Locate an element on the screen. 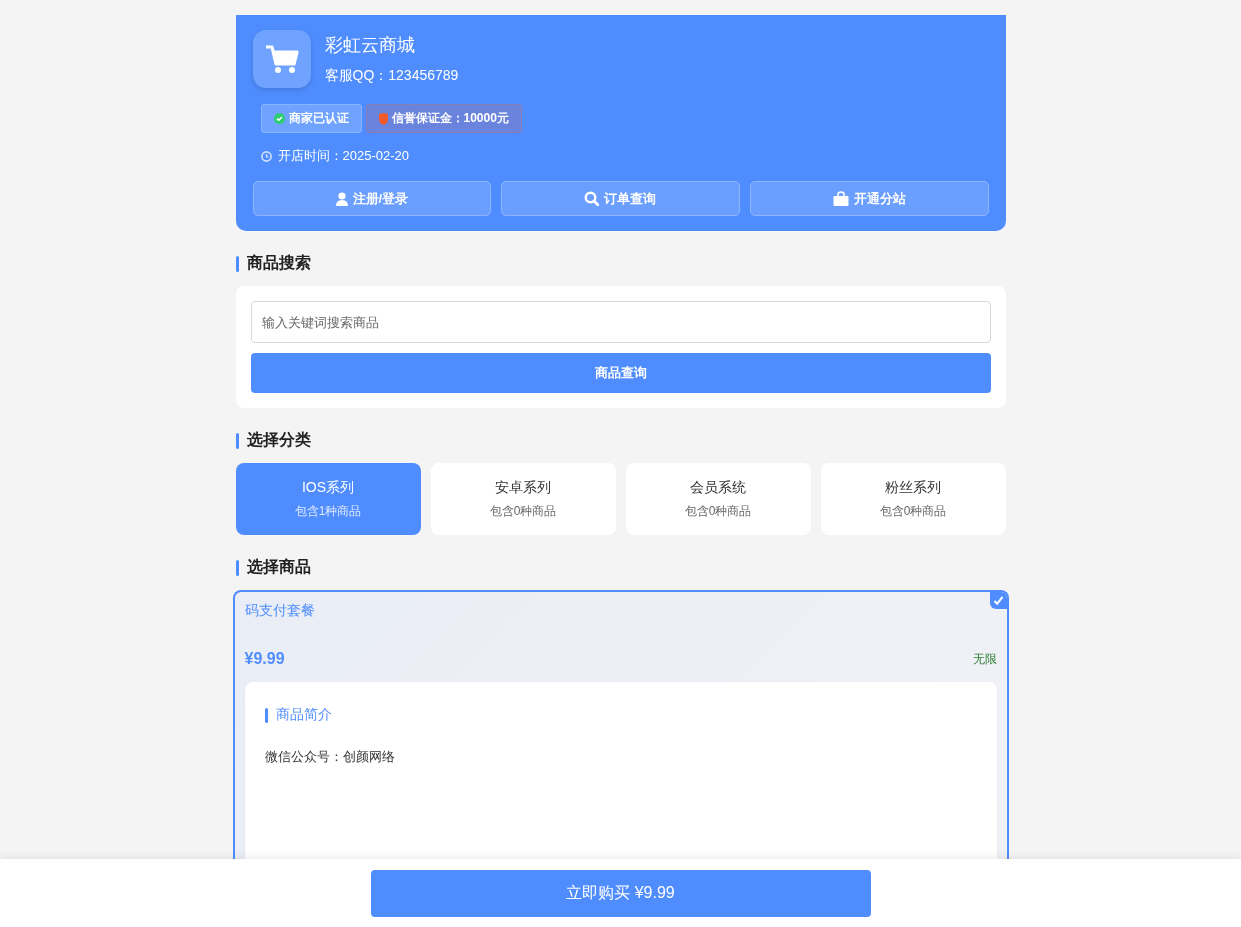 The width and height of the screenshot is (1241, 927). category-card: 会员系统 包含0种商品 is located at coordinates (718, 499).